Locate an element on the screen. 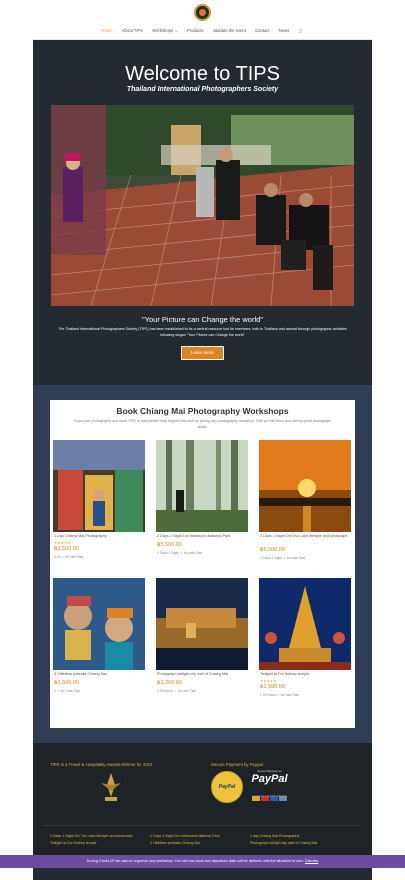  learn-more-button: Learn More is located at coordinates (202, 353).